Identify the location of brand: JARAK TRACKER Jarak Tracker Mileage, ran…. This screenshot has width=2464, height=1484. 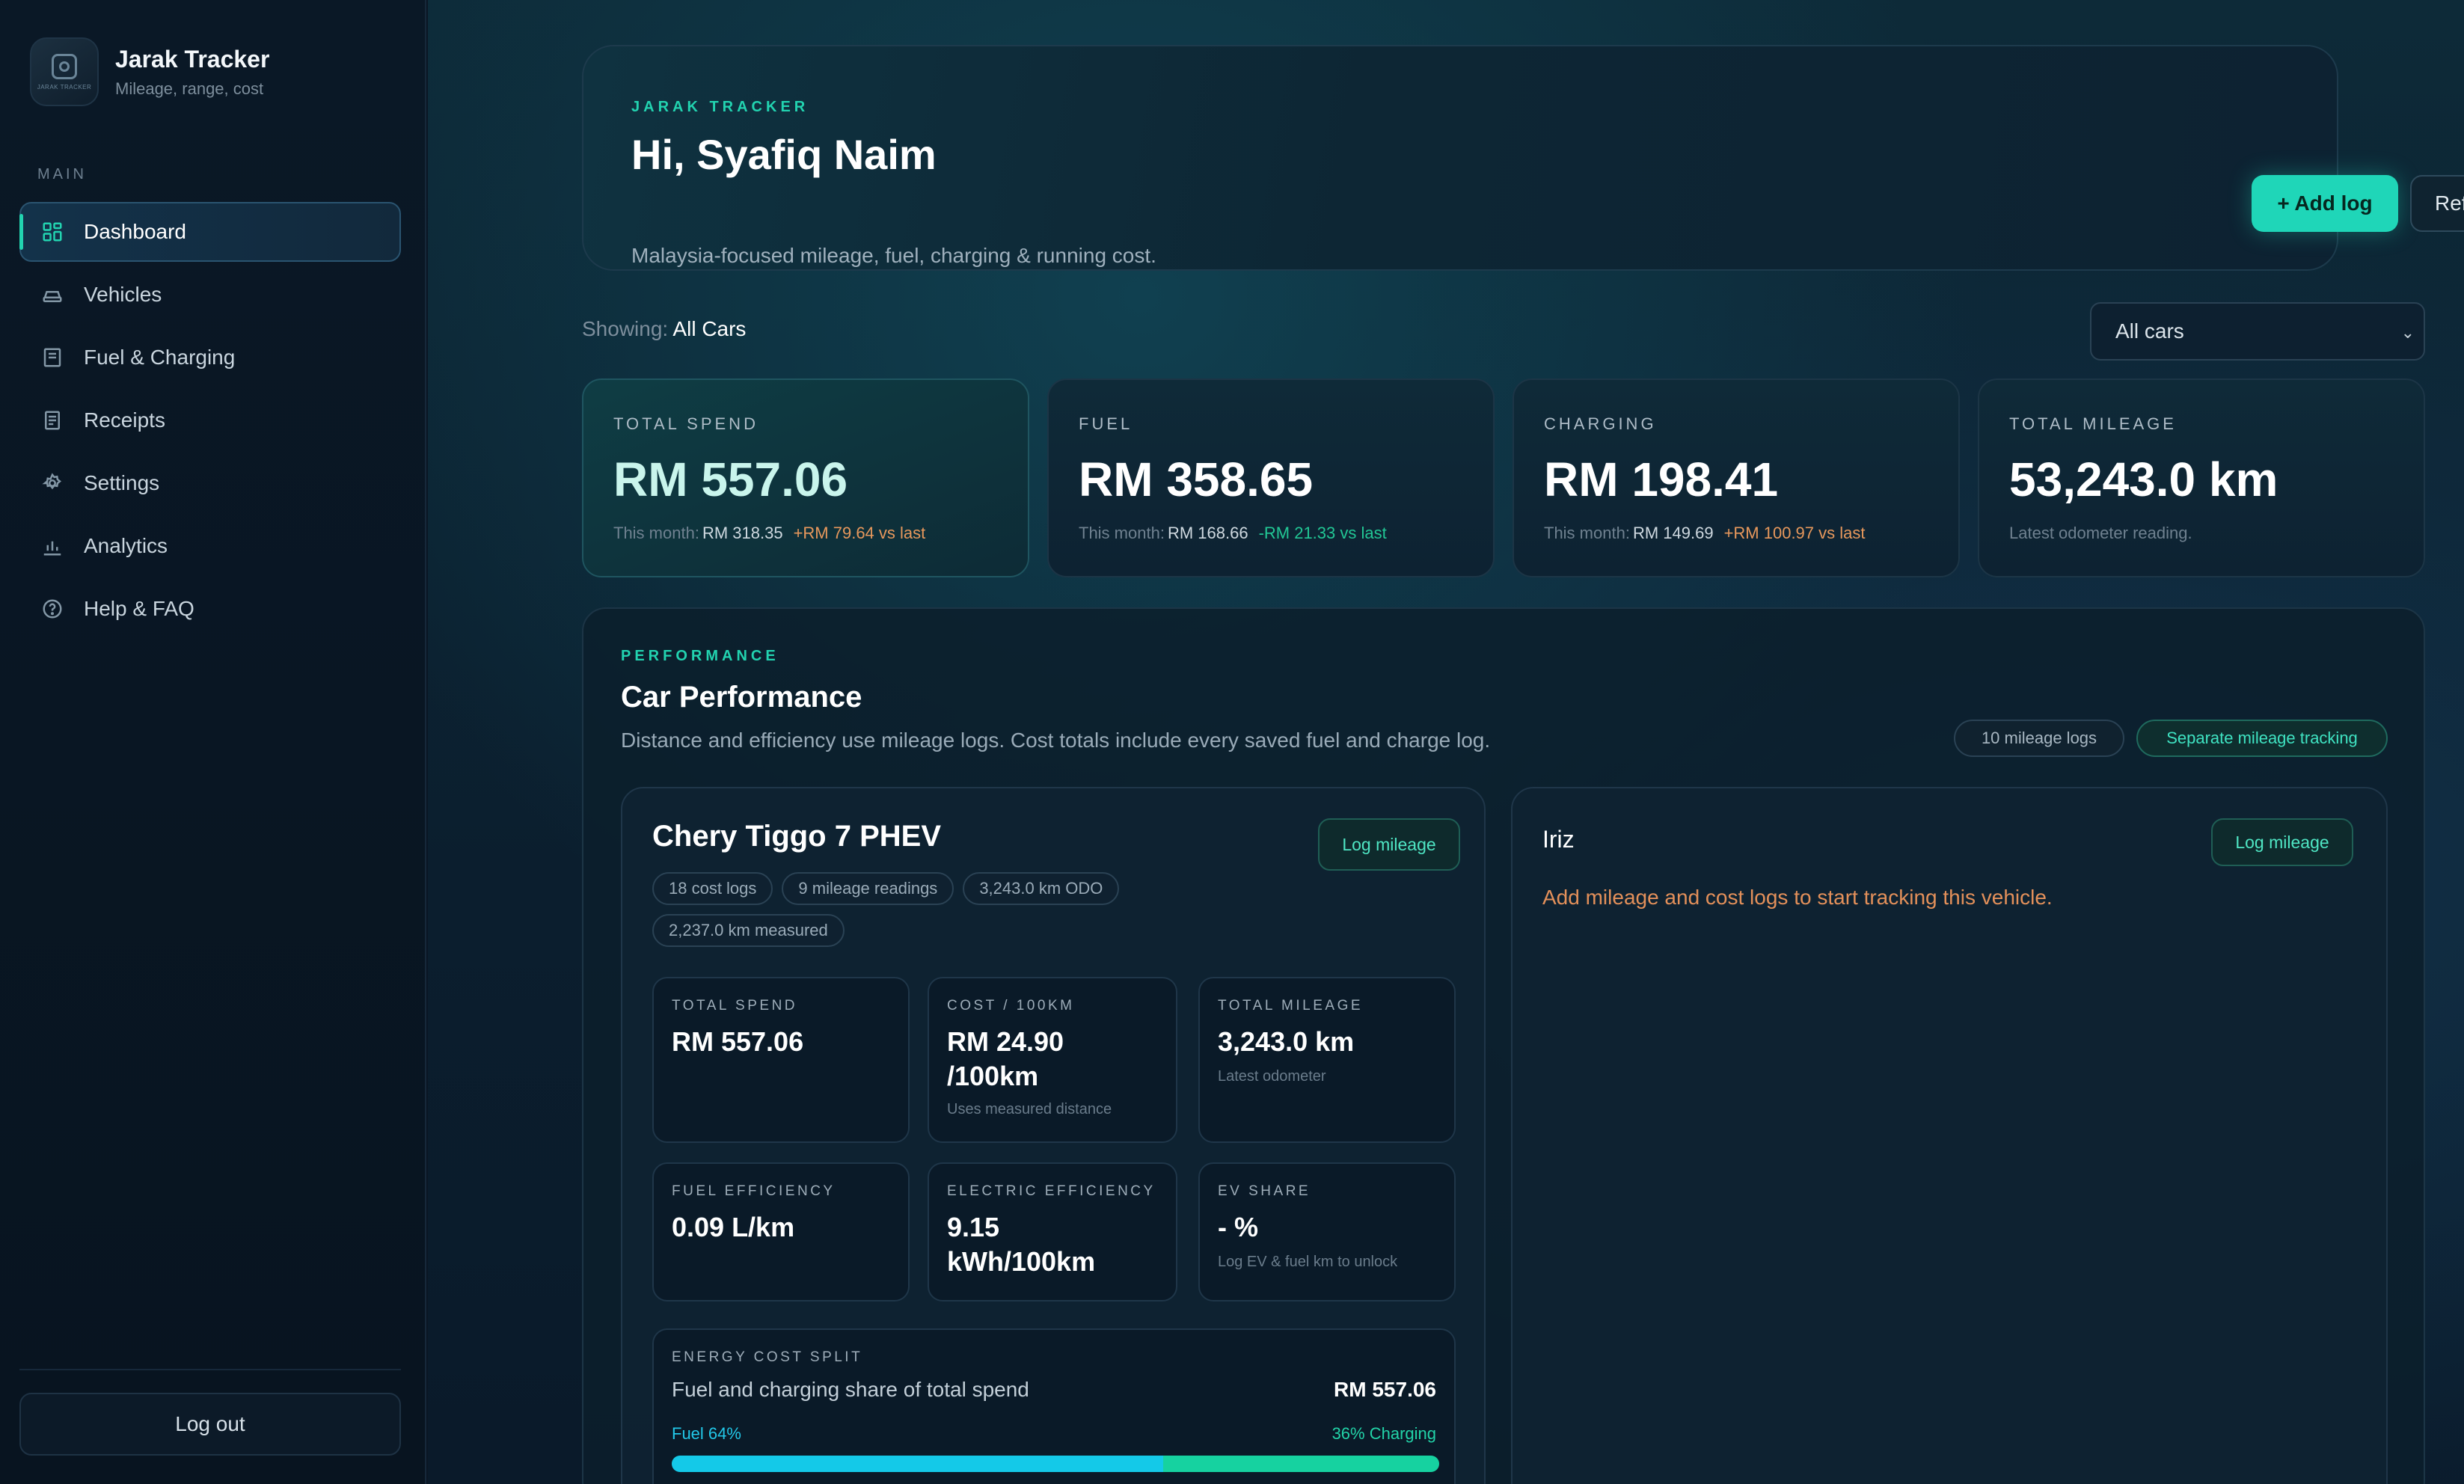
(149, 71).